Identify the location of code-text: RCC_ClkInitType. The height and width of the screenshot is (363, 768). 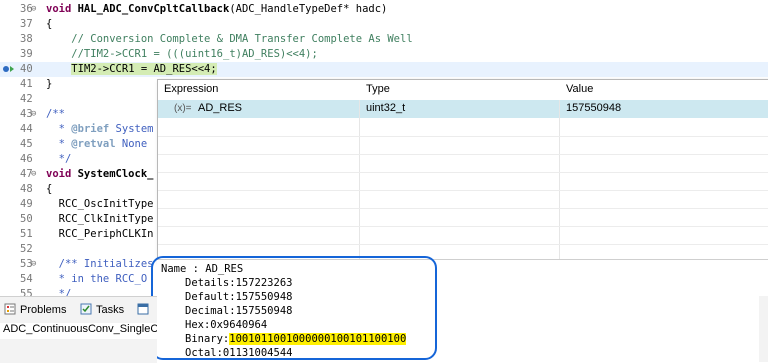
(100, 219).